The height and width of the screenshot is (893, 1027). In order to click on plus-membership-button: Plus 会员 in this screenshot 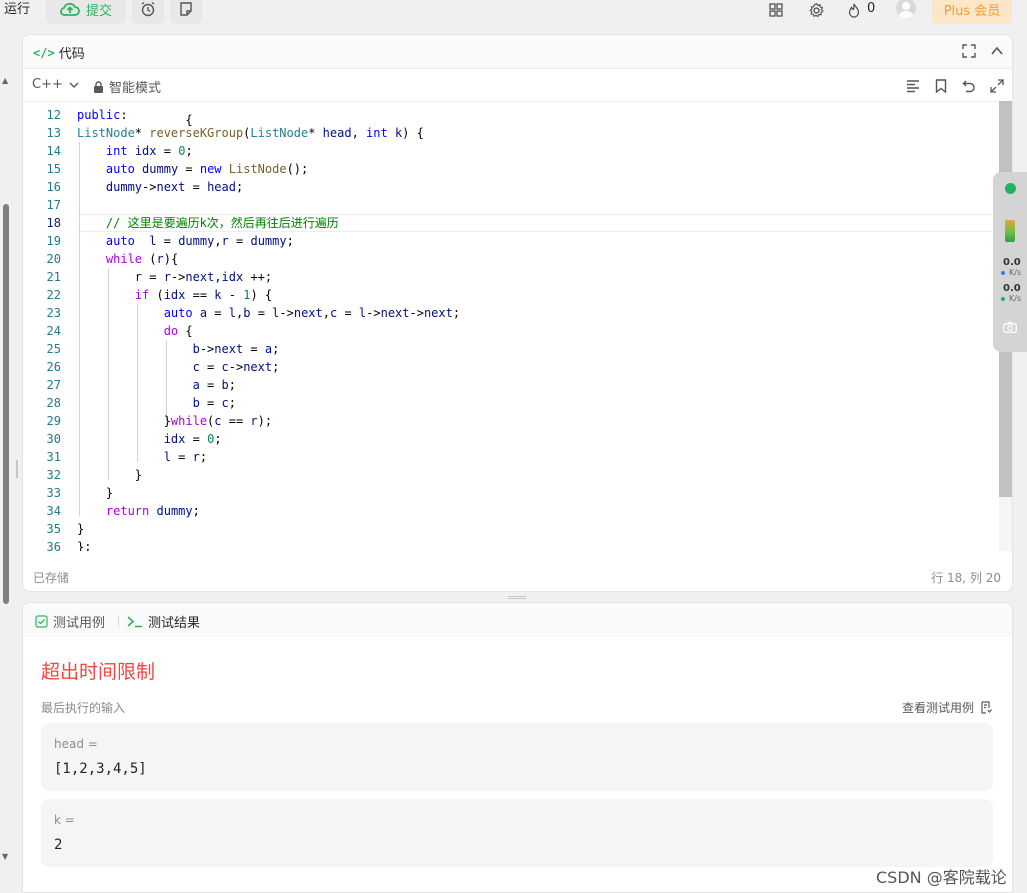, I will do `click(972, 12)`.